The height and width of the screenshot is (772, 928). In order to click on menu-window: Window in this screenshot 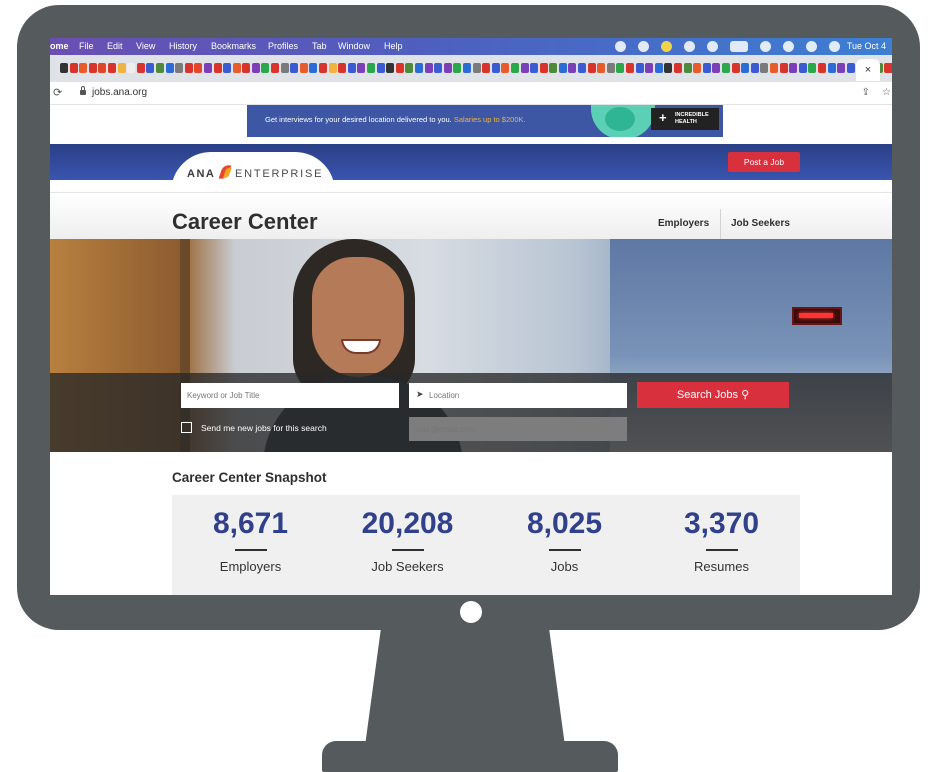, I will do `click(354, 46)`.